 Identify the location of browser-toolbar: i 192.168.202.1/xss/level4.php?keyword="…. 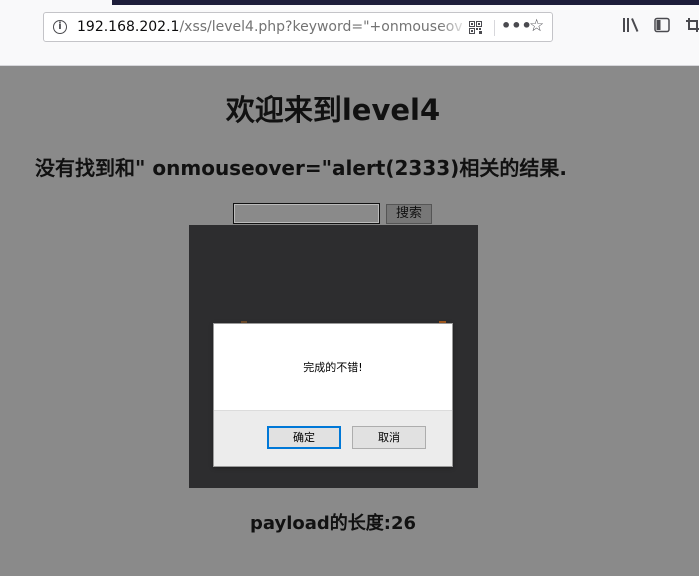
(349, 35).